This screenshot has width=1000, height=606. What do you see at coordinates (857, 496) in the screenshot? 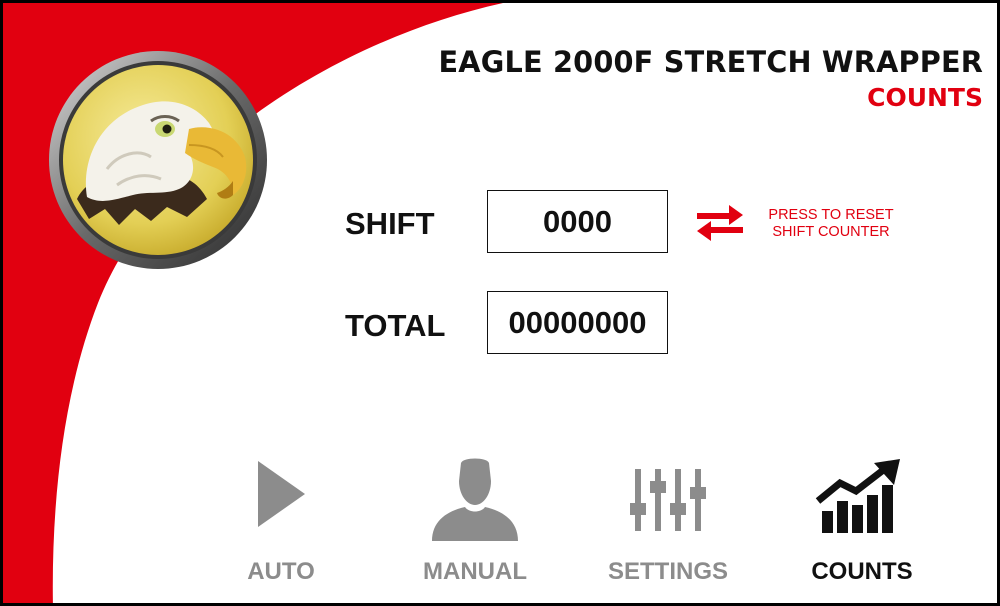
I see `chart-icon` at bounding box center [857, 496].